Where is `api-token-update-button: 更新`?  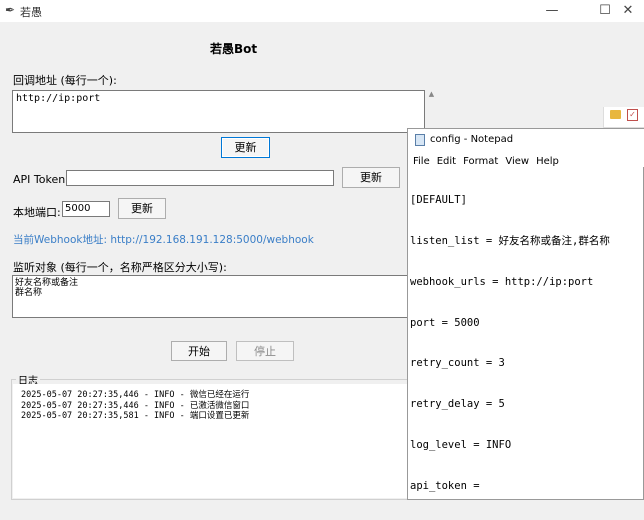 api-token-update-button: 更新 is located at coordinates (371, 177).